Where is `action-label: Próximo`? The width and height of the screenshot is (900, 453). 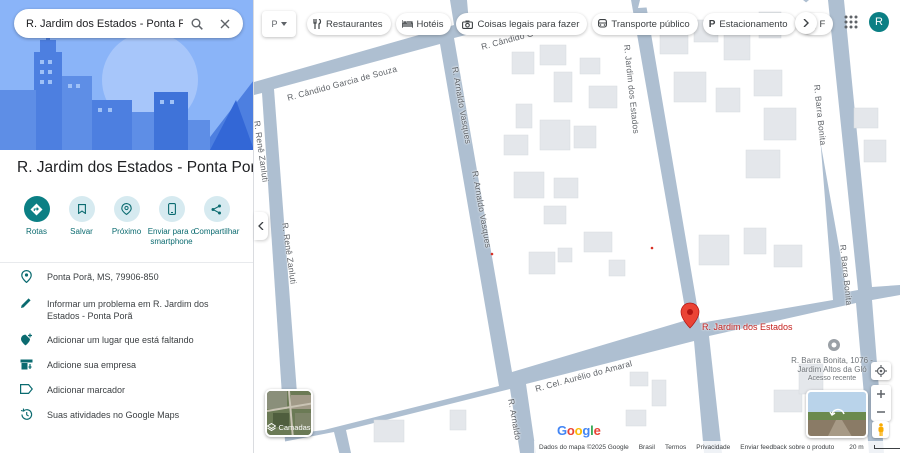 action-label: Próximo is located at coordinates (126, 231).